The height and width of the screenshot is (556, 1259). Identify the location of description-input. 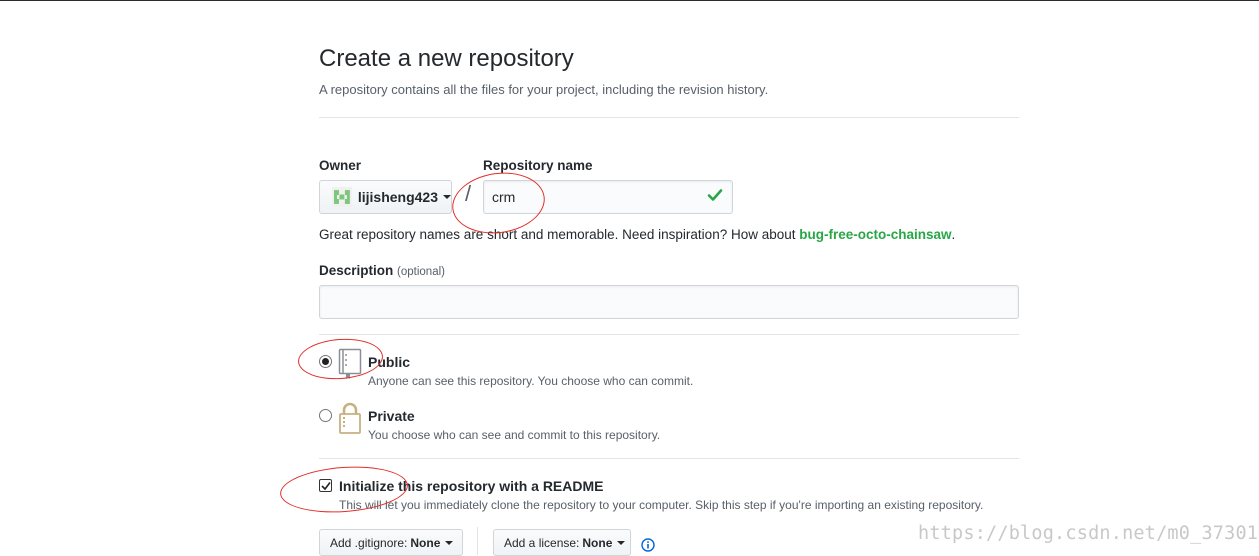
(669, 302).